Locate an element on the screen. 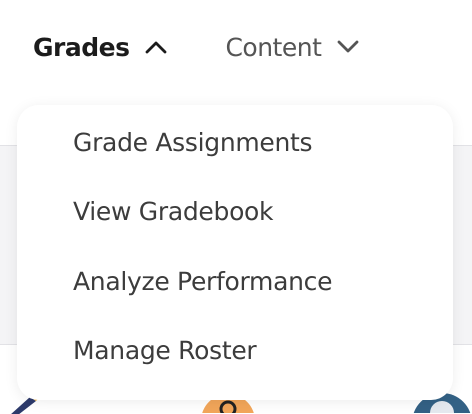 Image resolution: width=472 pixels, height=414 pixels. menu-item: View Gradebook is located at coordinates (263, 227).